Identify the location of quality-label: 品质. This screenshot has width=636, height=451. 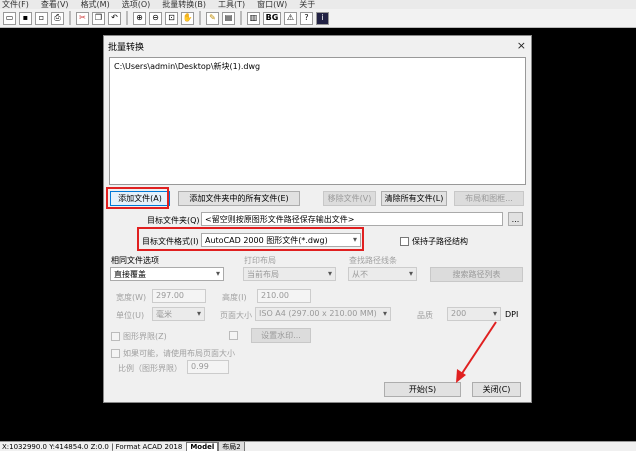
(425, 315).